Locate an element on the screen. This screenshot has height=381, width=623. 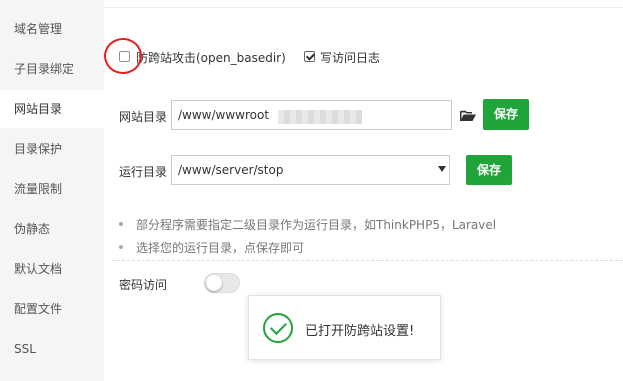
sidebar-item-domain-management: 域名管理 is located at coordinates (52, 29).